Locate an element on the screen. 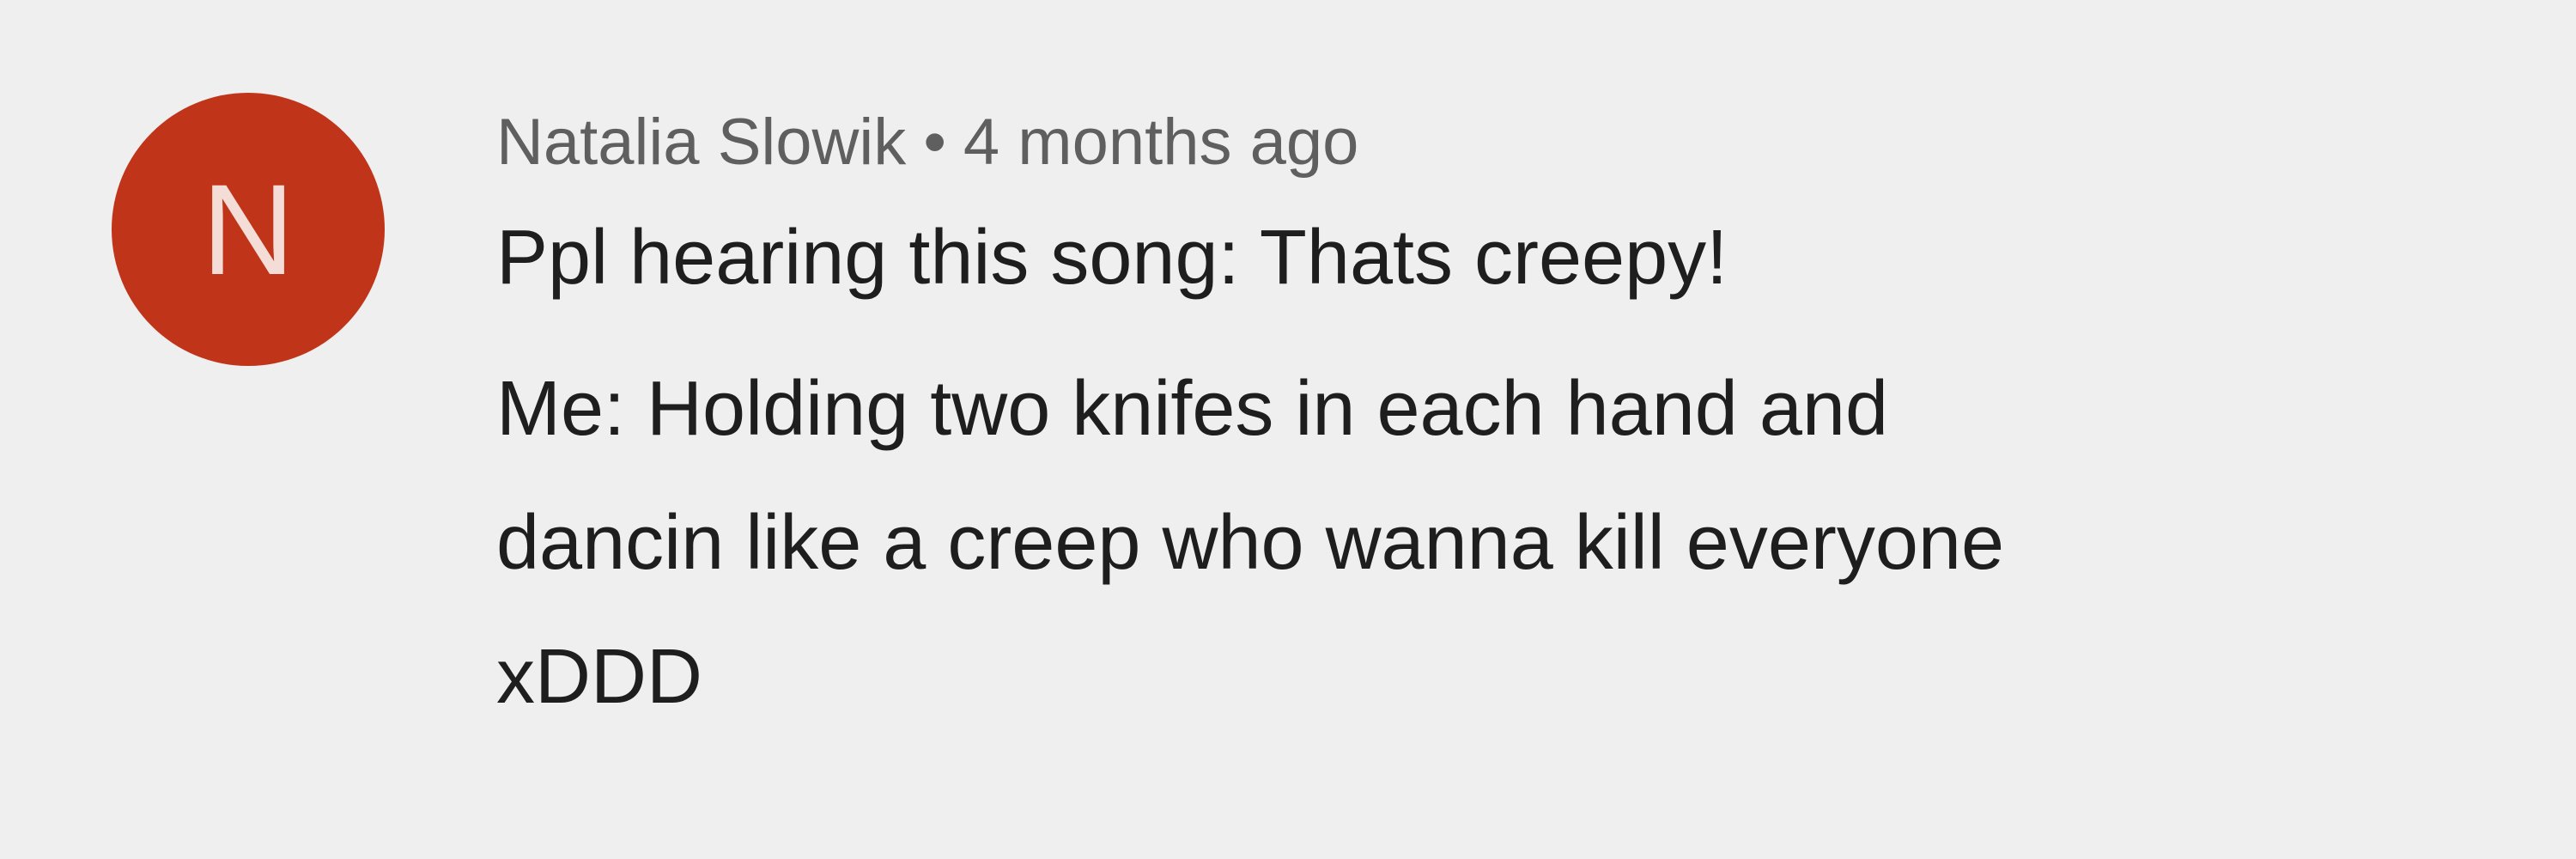 Image resolution: width=2576 pixels, height=859 pixels. avatar-letter: N is located at coordinates (248, 230).